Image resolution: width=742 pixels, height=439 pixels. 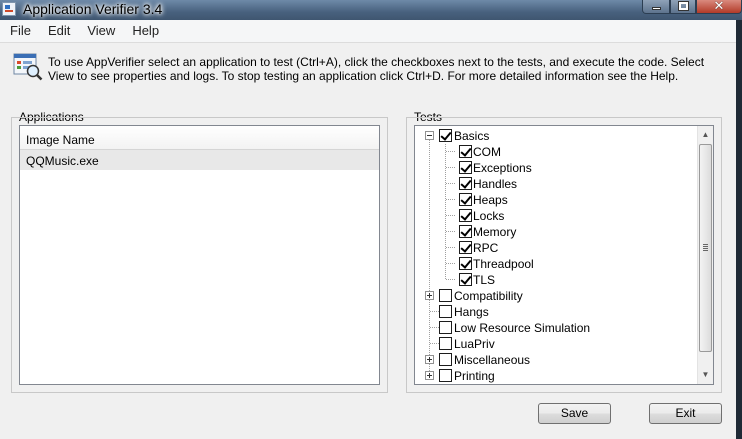 I want to click on maximize-button, so click(x=683, y=7).